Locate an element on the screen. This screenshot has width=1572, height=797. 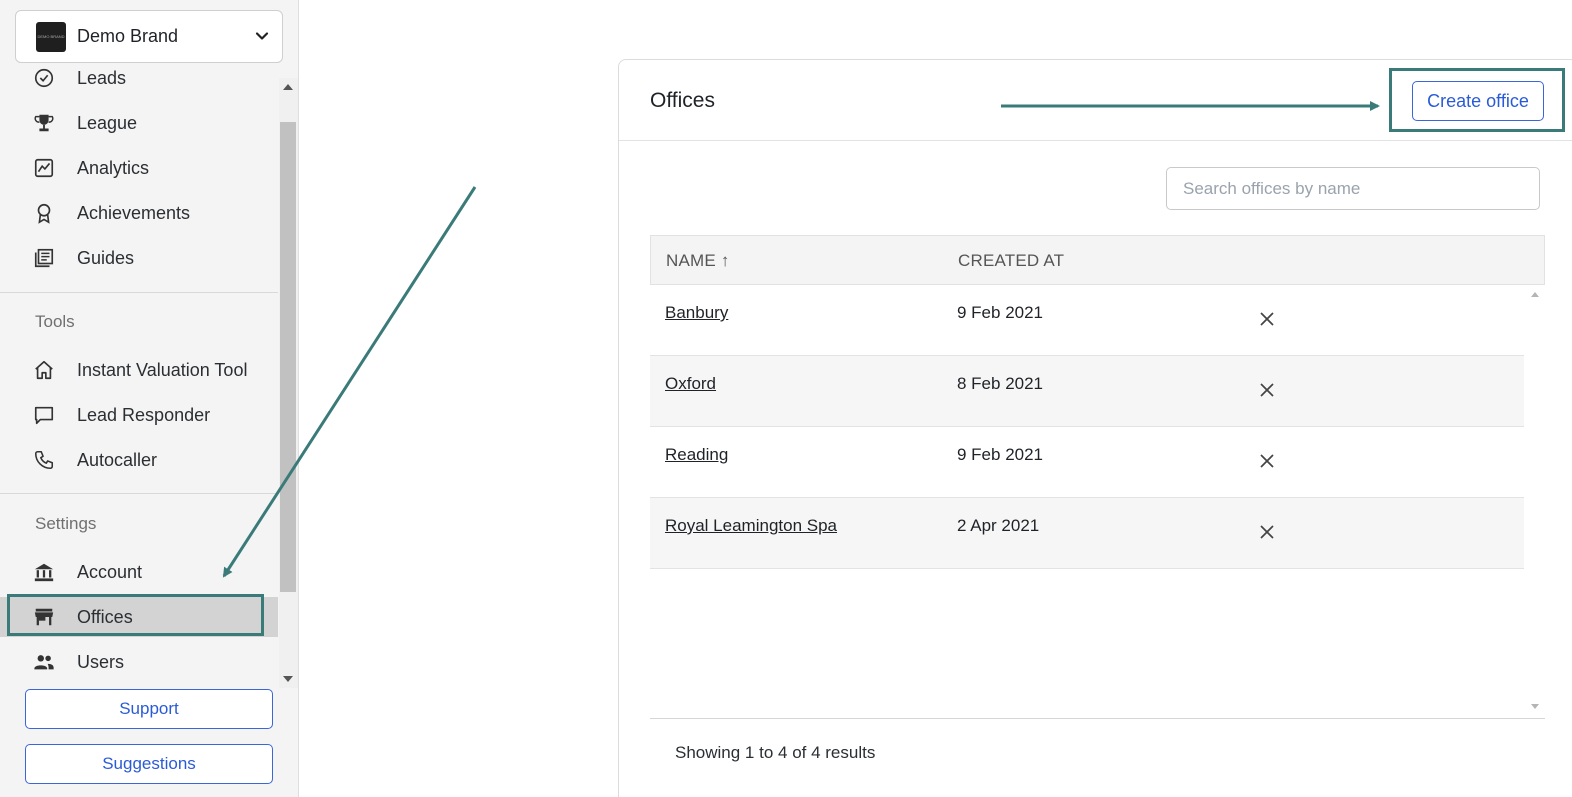
sidebar-item-achievements: Achievements is located at coordinates (139, 213).